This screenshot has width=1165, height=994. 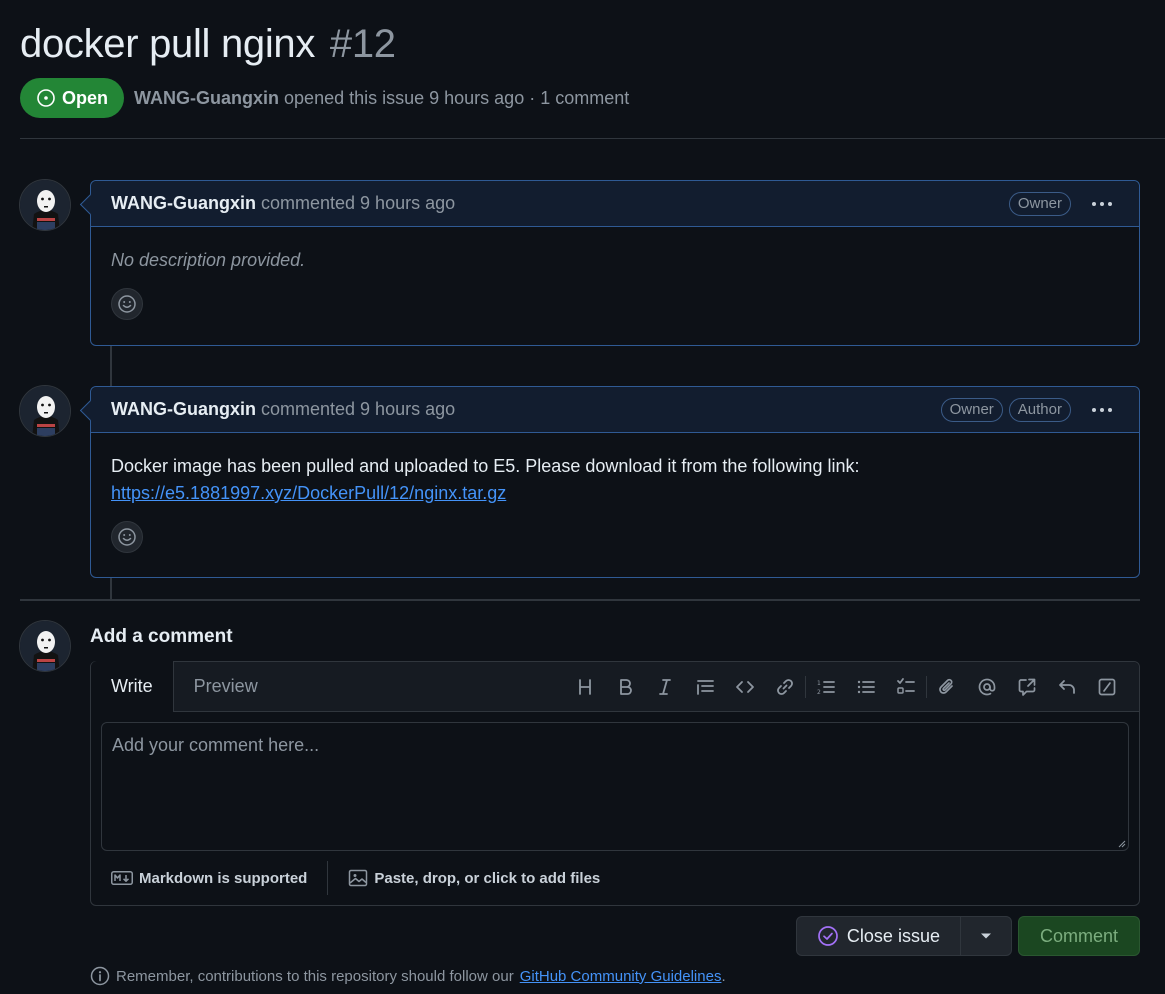 What do you see at coordinates (206, 98) in the screenshot?
I see `issue-author-link: WANG-Guangxin` at bounding box center [206, 98].